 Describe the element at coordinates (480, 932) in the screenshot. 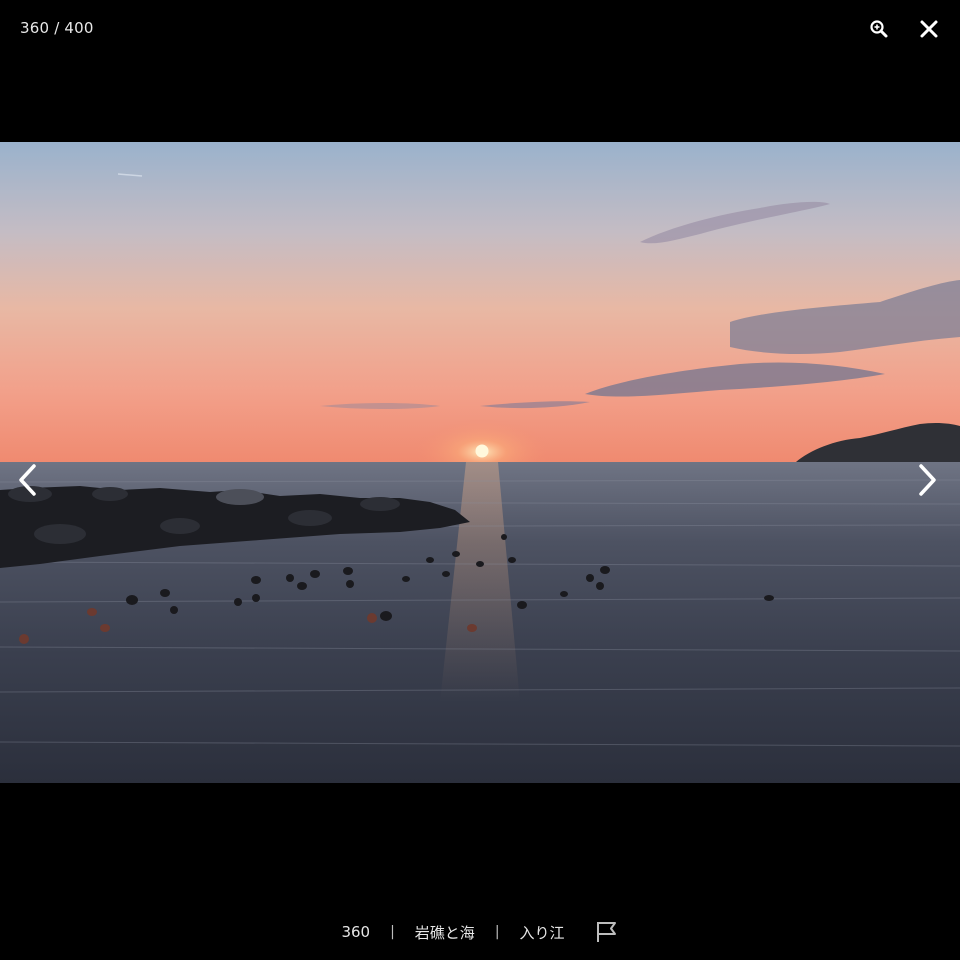

I see `caption-bar: 360 | 岩礁と海 | 入り江` at that location.